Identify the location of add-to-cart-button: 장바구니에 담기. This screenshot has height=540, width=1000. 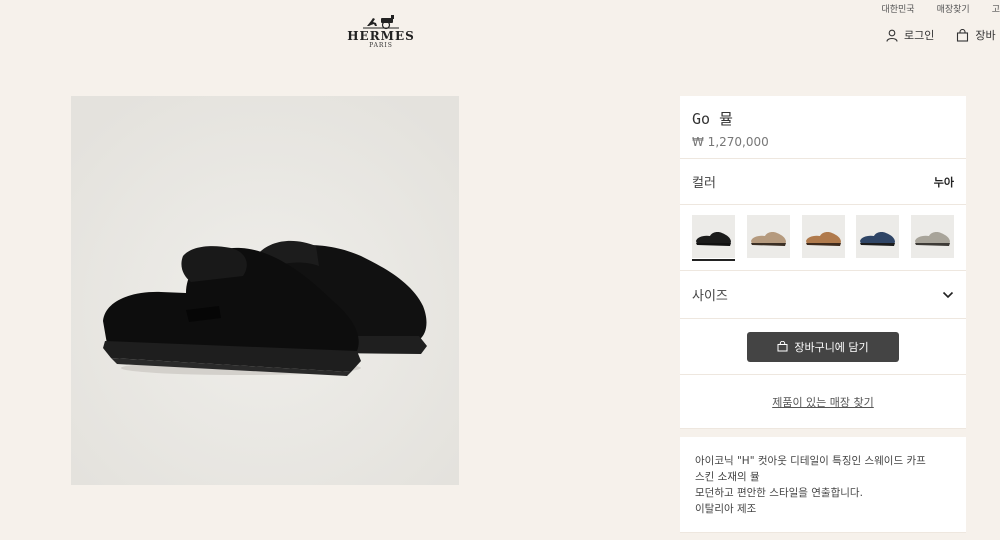
(823, 346).